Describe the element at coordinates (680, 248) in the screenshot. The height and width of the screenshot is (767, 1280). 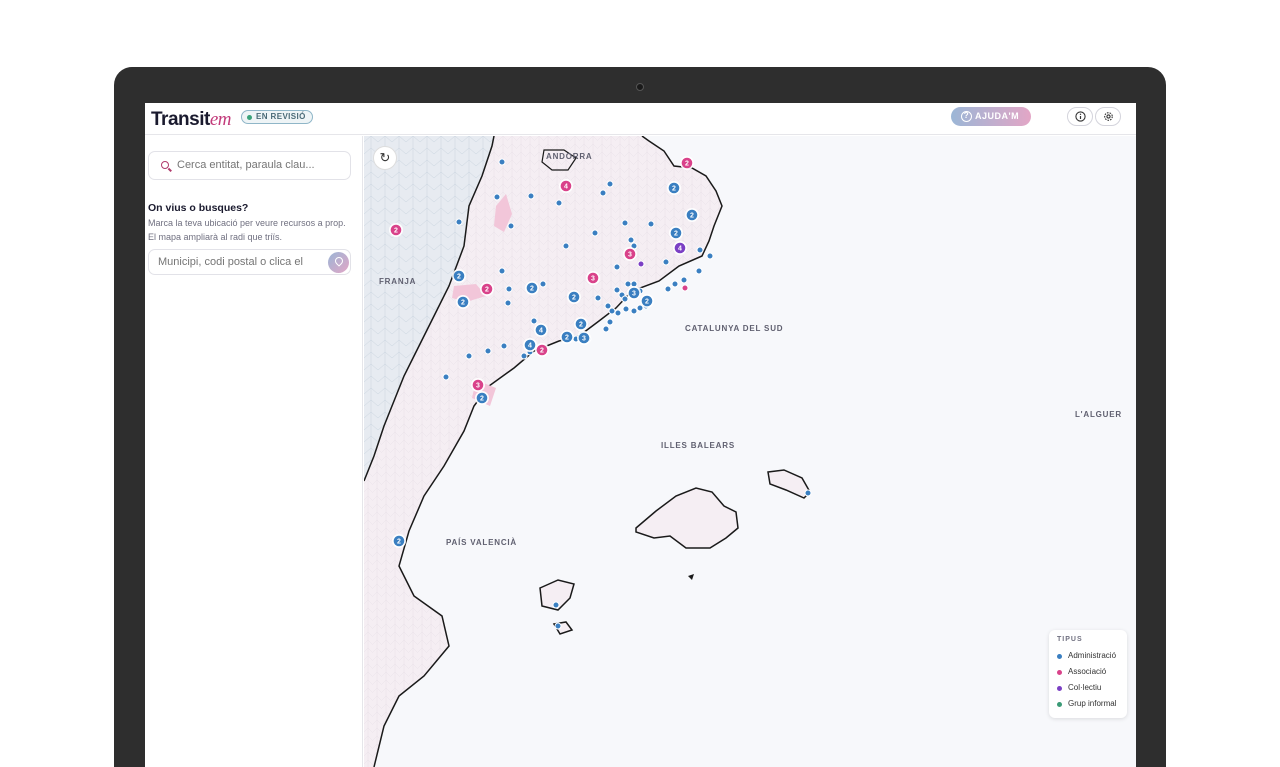
I see `map-cluster-collectiu: 4` at that location.